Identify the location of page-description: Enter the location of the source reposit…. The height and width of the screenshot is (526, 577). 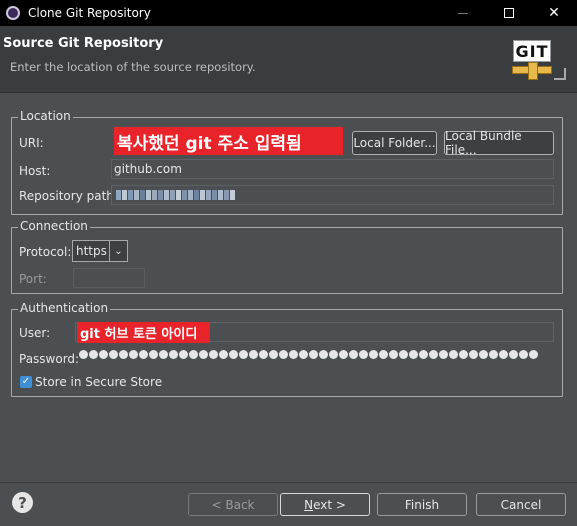
(133, 67).